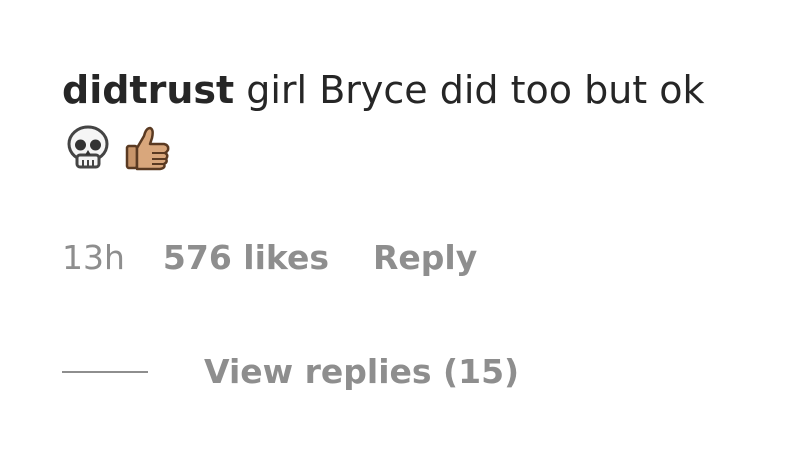 This screenshot has height=450, width=800. Describe the element at coordinates (93, 257) in the screenshot. I see `comment-timestamp: 13h` at that location.